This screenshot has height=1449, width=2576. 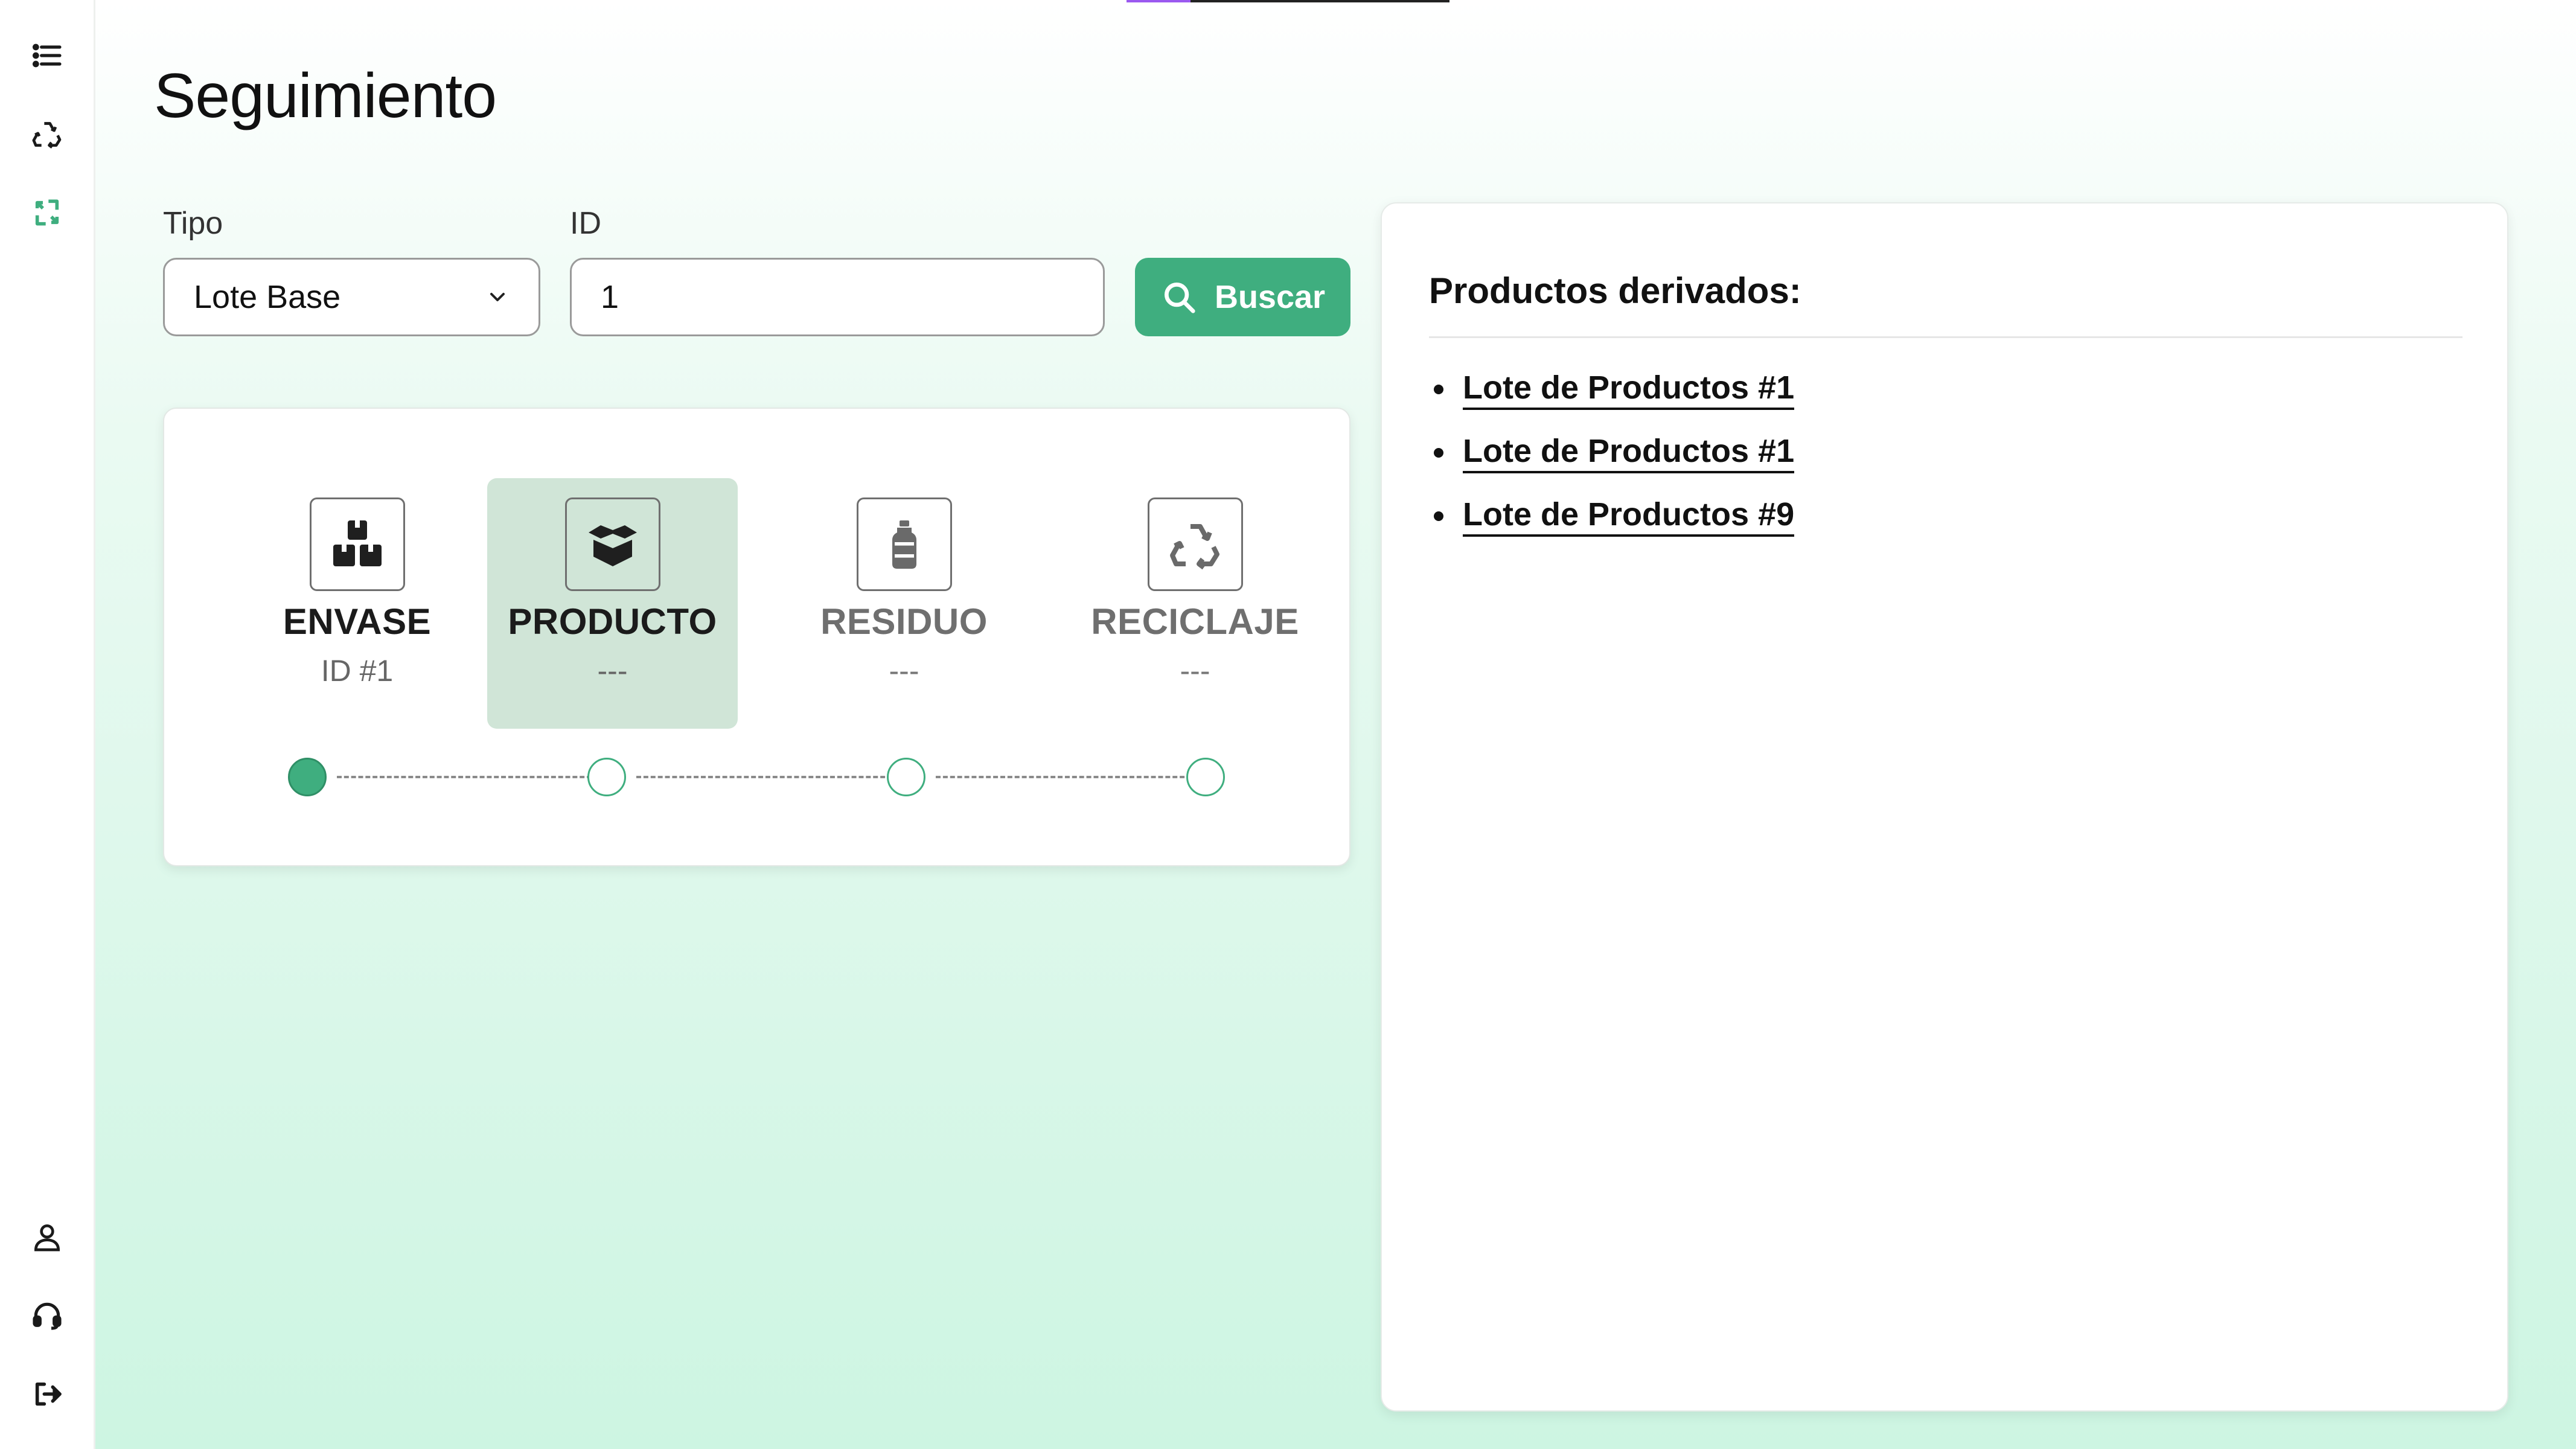 I want to click on step-envase: ENVASE ID #1, so click(x=357, y=603).